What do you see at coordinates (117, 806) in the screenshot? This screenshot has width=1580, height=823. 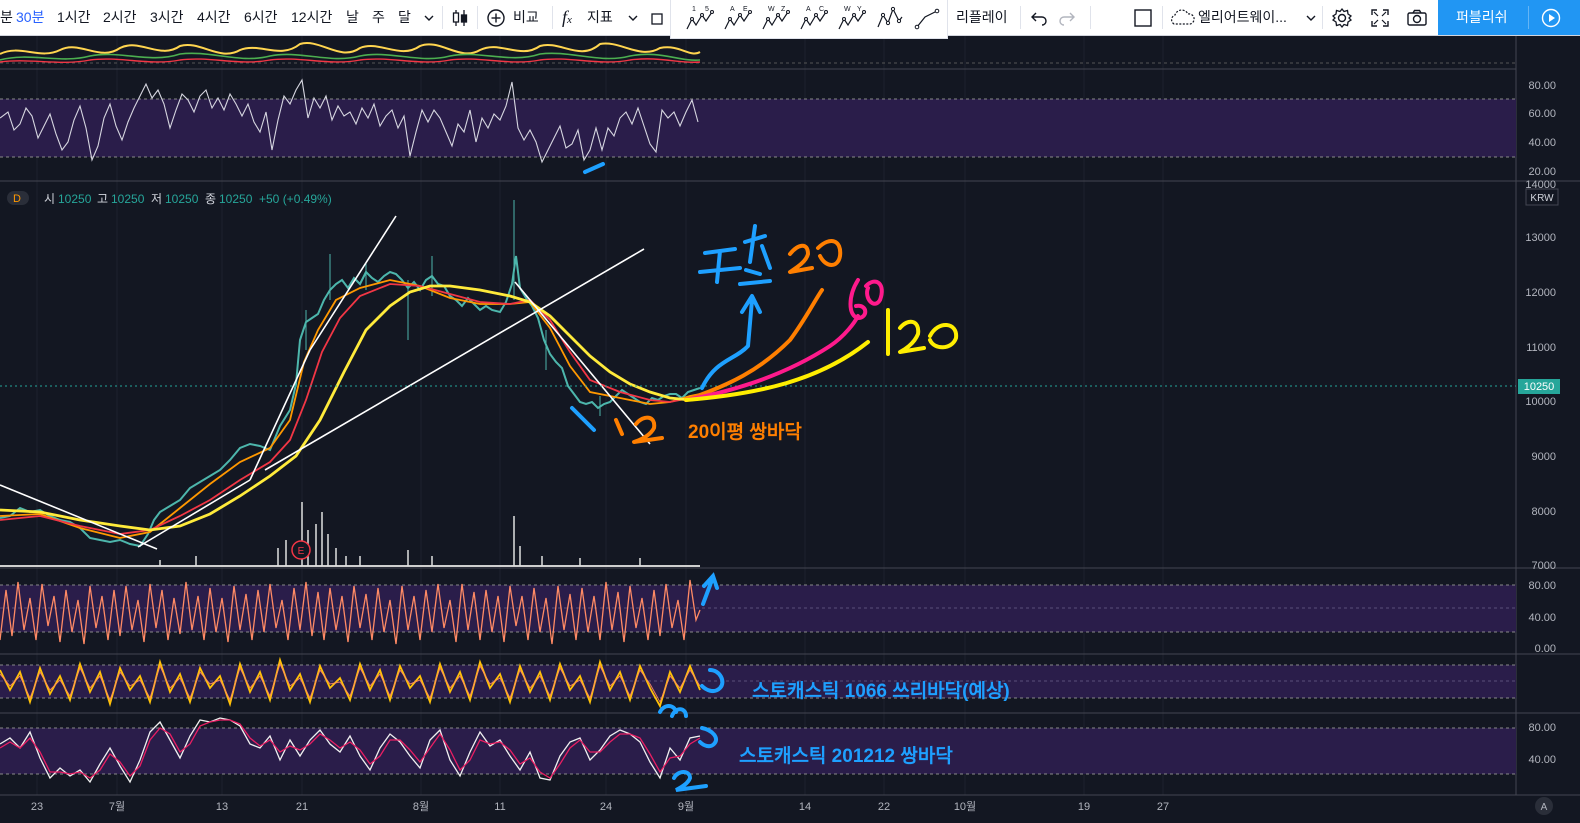 I see `svg-text: 7월` at bounding box center [117, 806].